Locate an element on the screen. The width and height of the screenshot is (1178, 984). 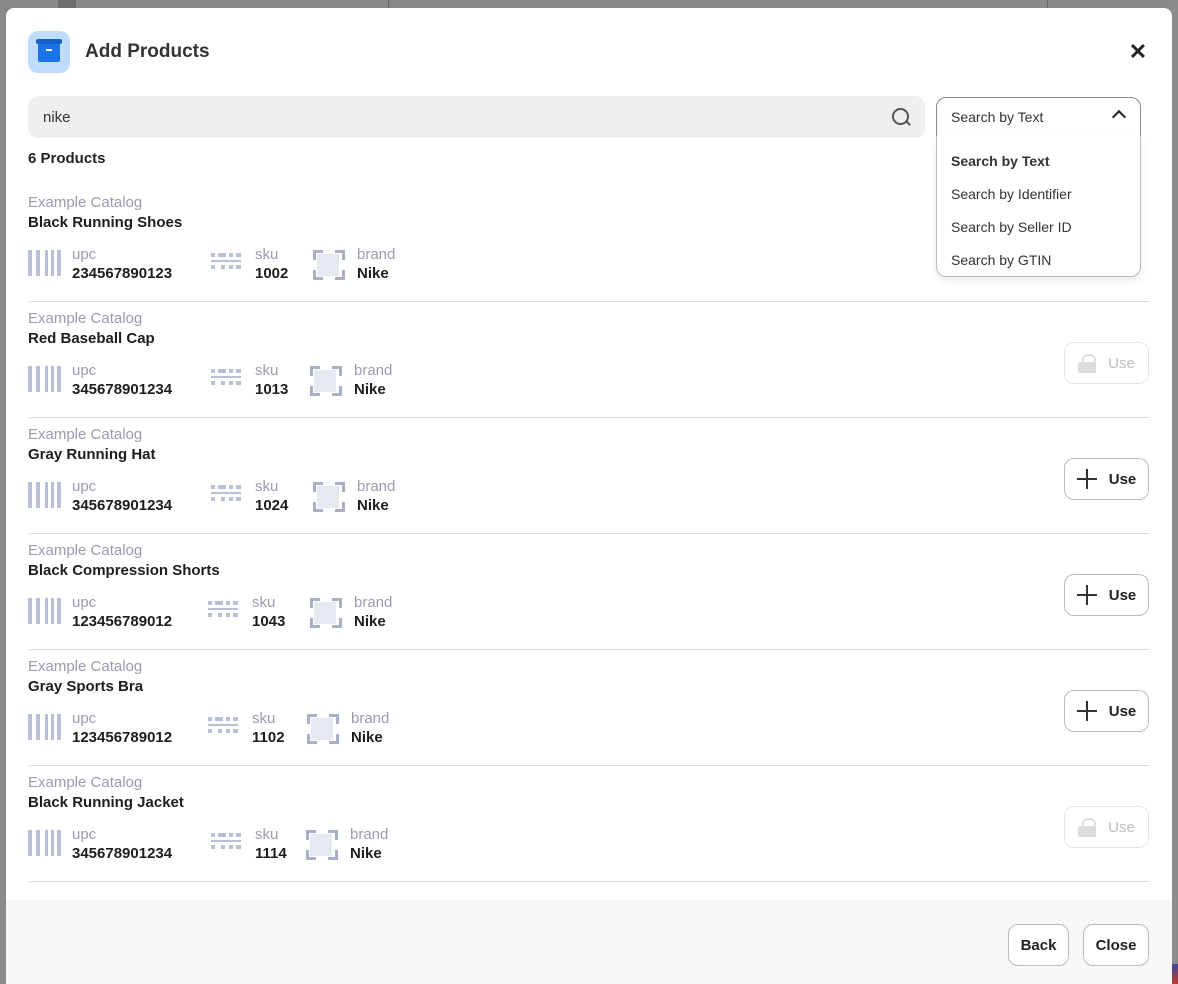
modal-title: Add Products is located at coordinates (147, 51).